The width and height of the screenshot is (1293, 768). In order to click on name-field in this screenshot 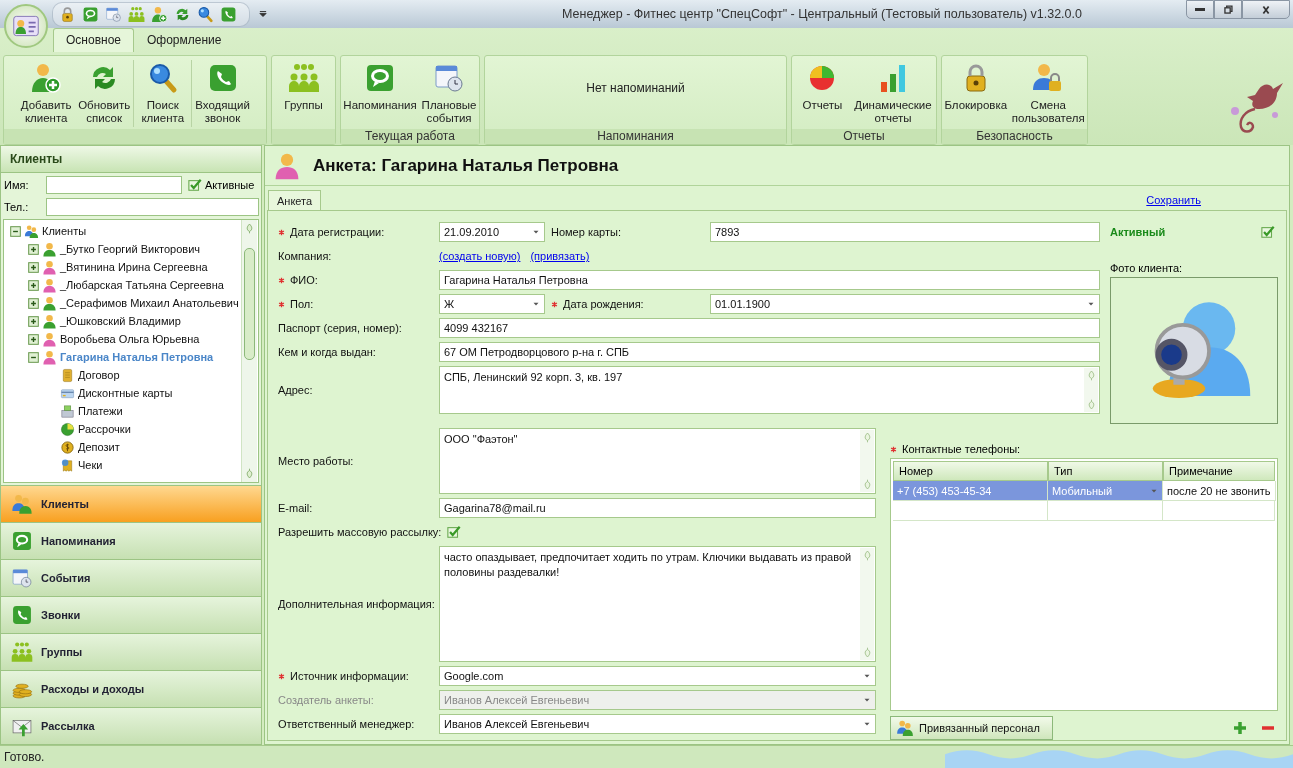, I will do `click(114, 185)`.